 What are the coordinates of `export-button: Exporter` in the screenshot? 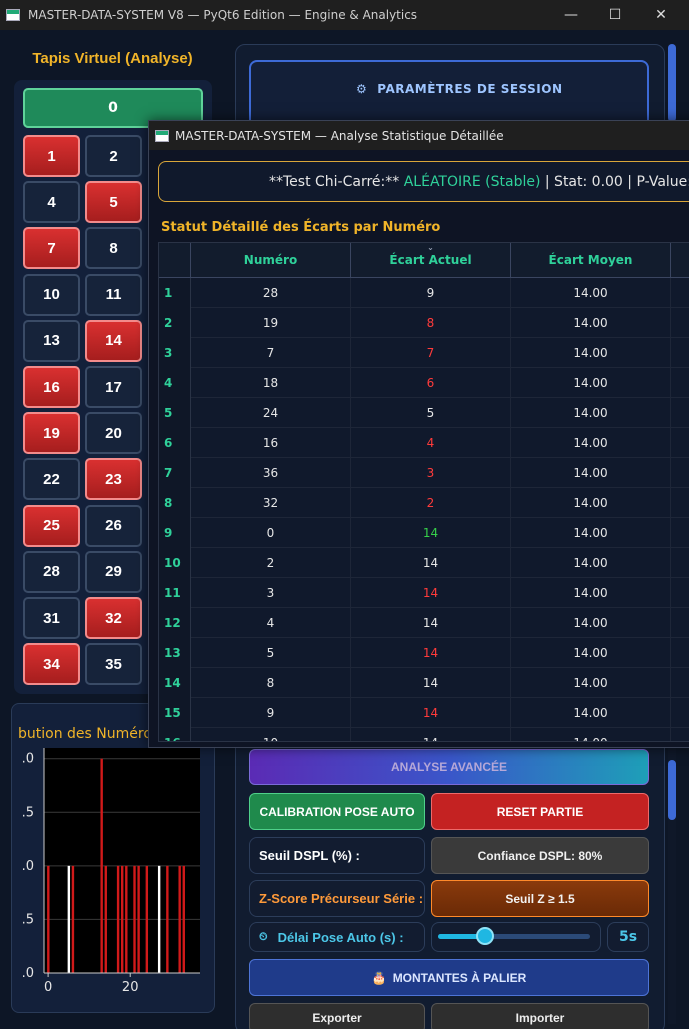 It's located at (337, 1016).